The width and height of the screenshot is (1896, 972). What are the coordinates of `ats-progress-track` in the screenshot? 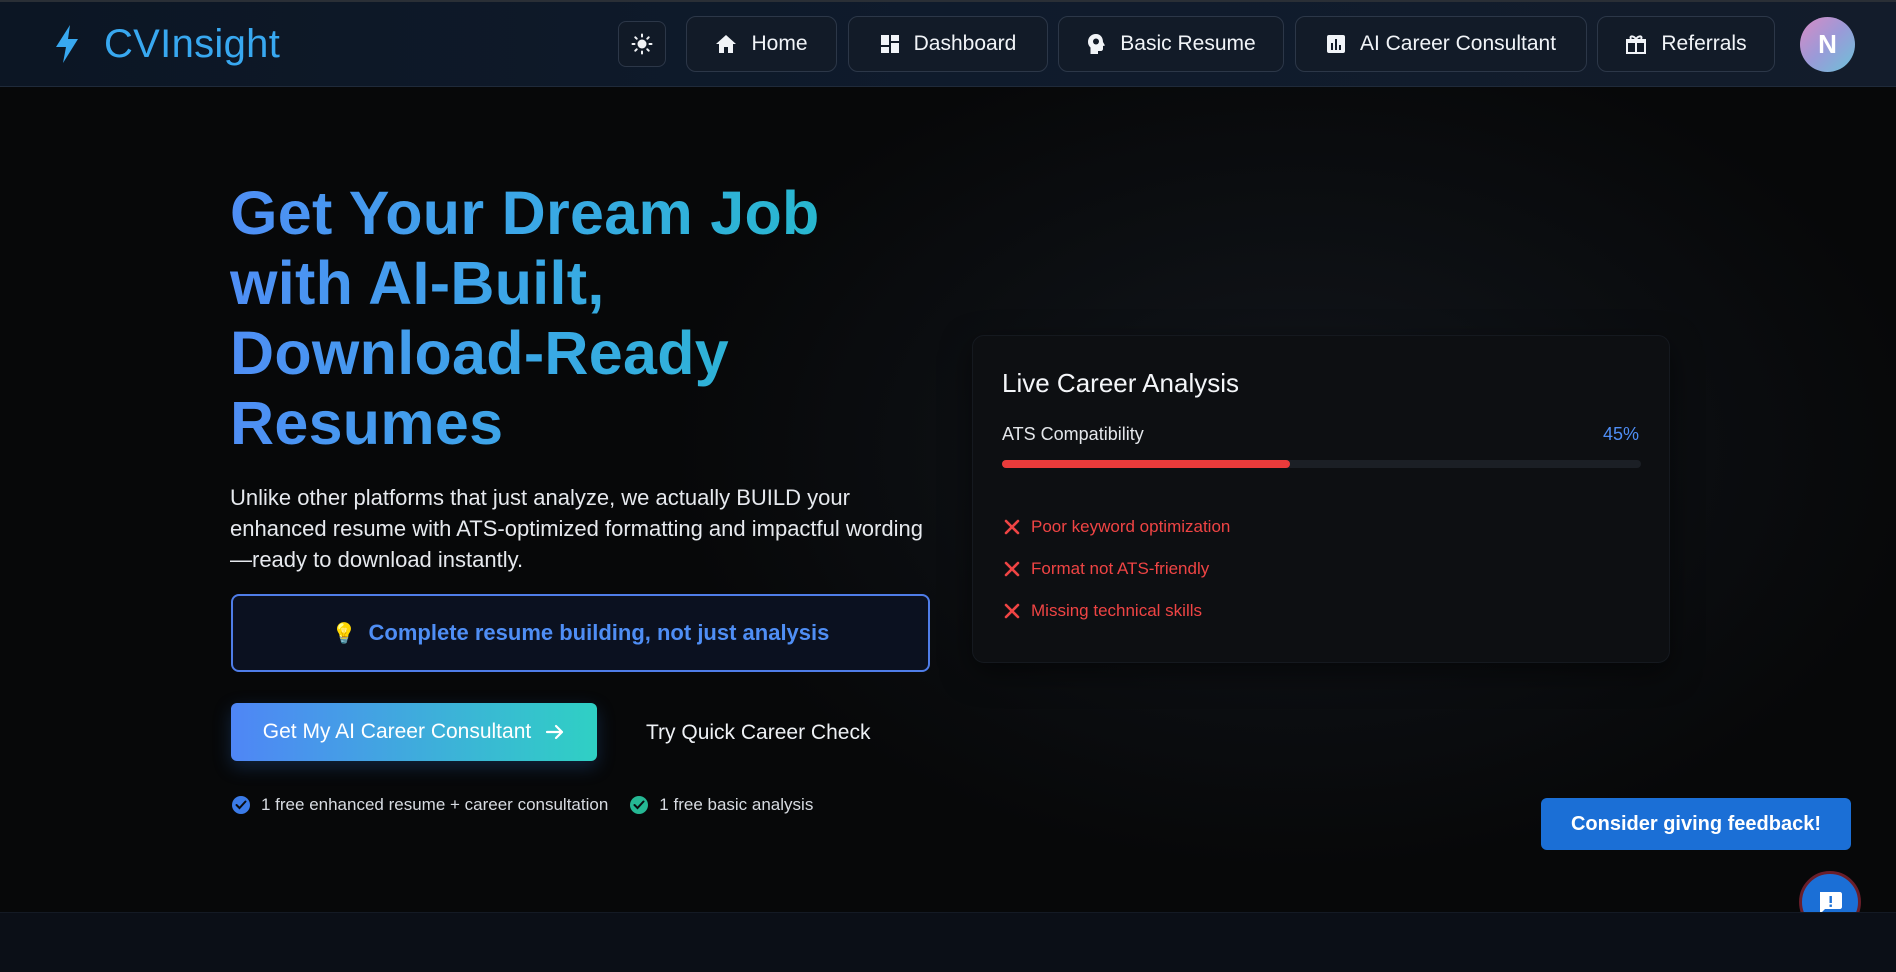 It's located at (1321, 464).